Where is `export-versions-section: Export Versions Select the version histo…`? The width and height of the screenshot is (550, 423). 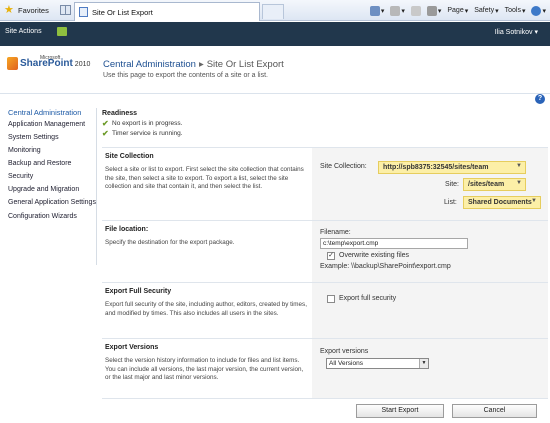 export-versions-section: Export Versions Select the version histo… is located at coordinates (325, 368).